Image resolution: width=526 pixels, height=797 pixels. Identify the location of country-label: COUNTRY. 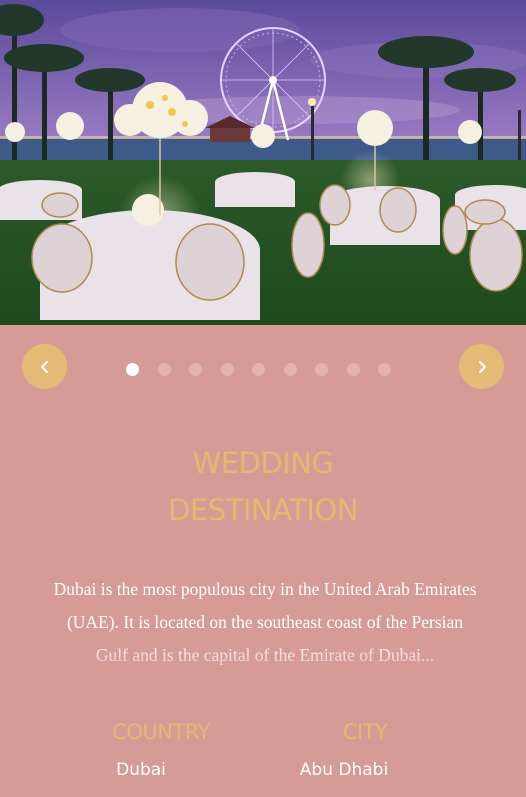
(161, 732).